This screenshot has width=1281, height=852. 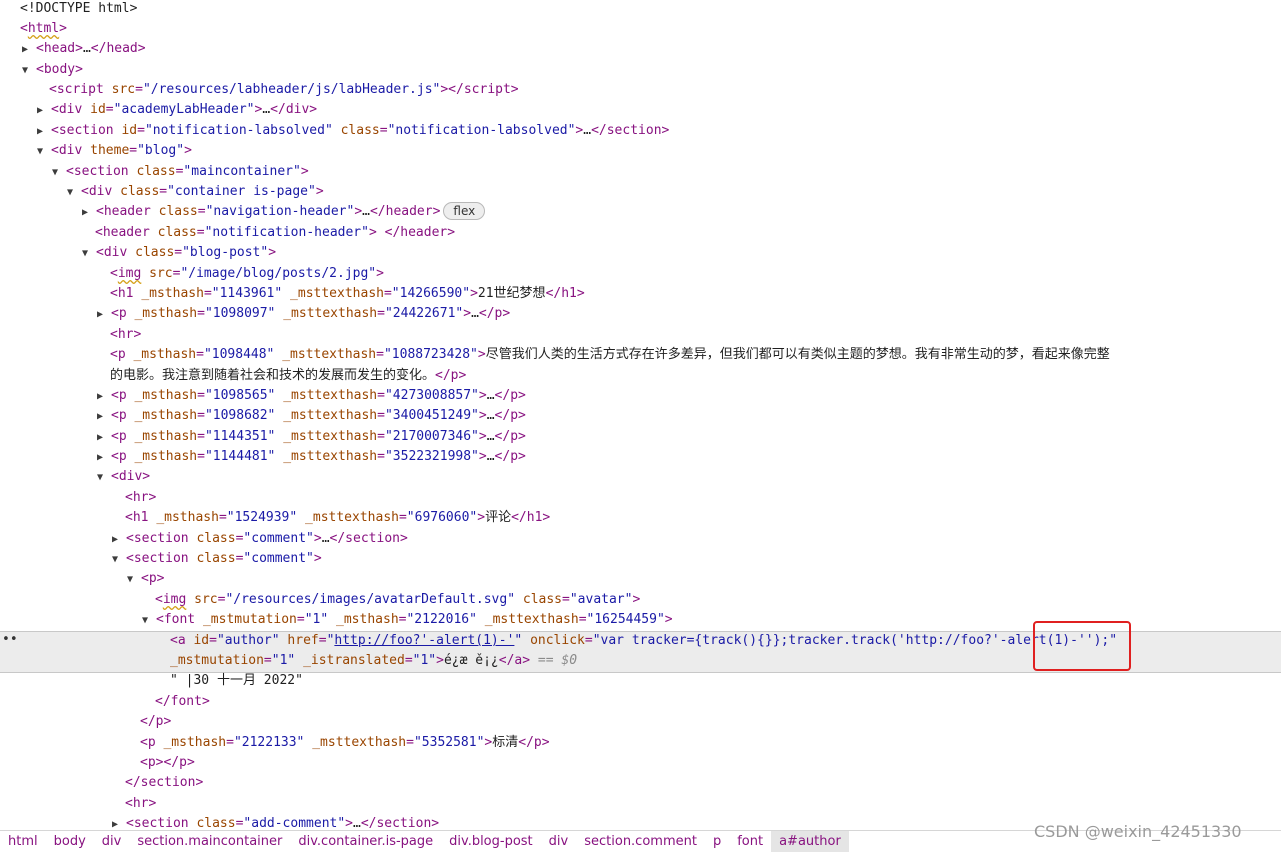 What do you see at coordinates (70, 841) in the screenshot?
I see `breadcrumb-item: body` at bounding box center [70, 841].